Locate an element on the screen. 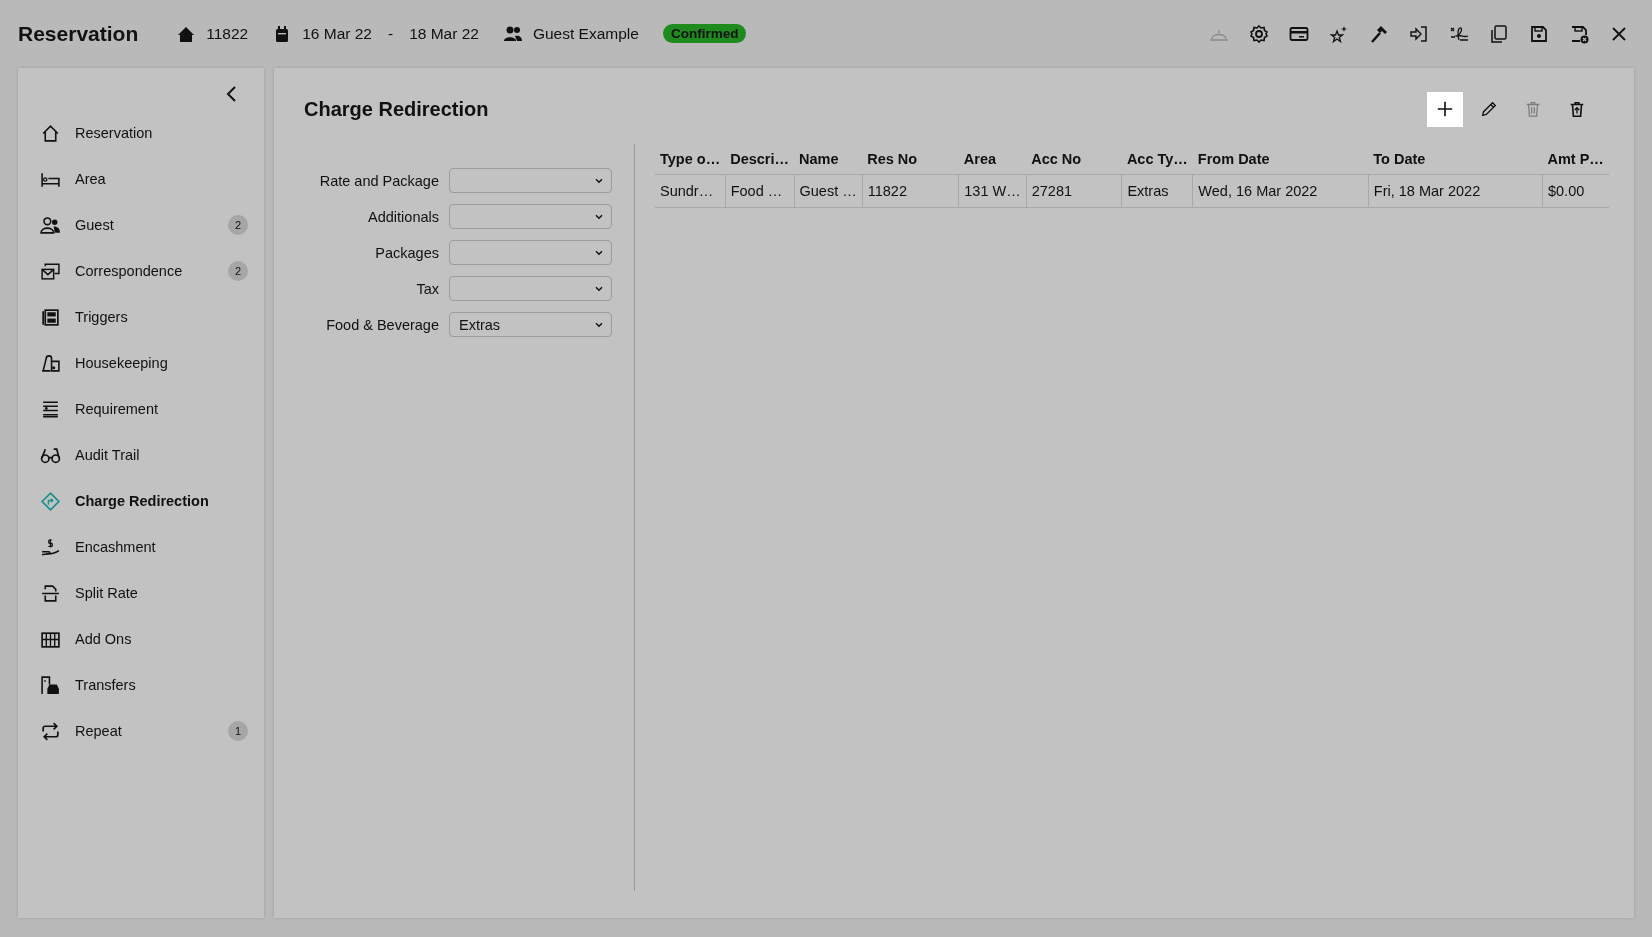 This screenshot has height=937, width=1652. reservation-number: 11822 is located at coordinates (227, 33).